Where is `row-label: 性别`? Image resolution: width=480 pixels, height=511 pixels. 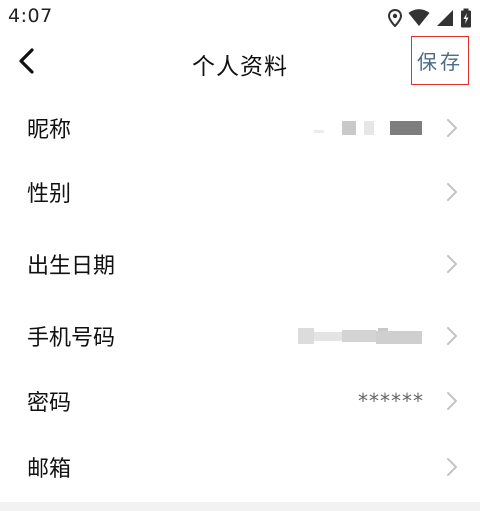 row-label: 性别 is located at coordinates (49, 194).